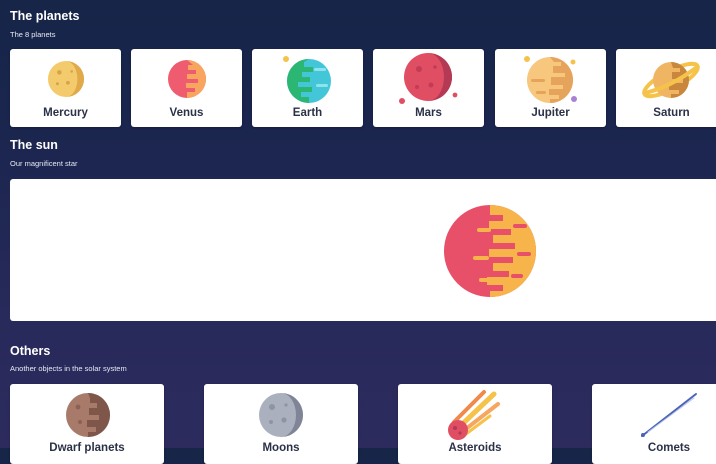 This screenshot has height=464, width=716. Describe the element at coordinates (475, 448) in the screenshot. I see `other-label-asteroids: Asteroids` at that location.